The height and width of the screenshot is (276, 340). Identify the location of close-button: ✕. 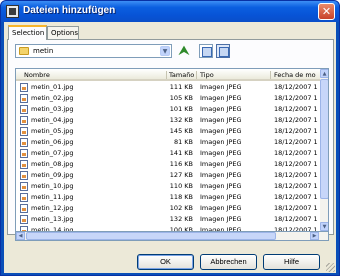
(326, 11).